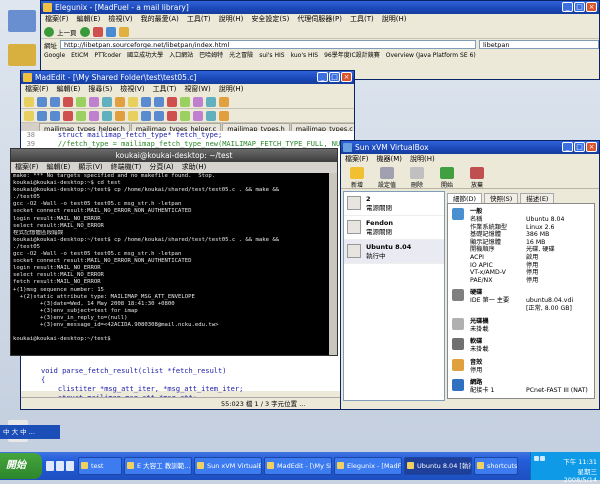  I want to click on bookmark-link: 96學年度IC設計競賽, so click(352, 55).